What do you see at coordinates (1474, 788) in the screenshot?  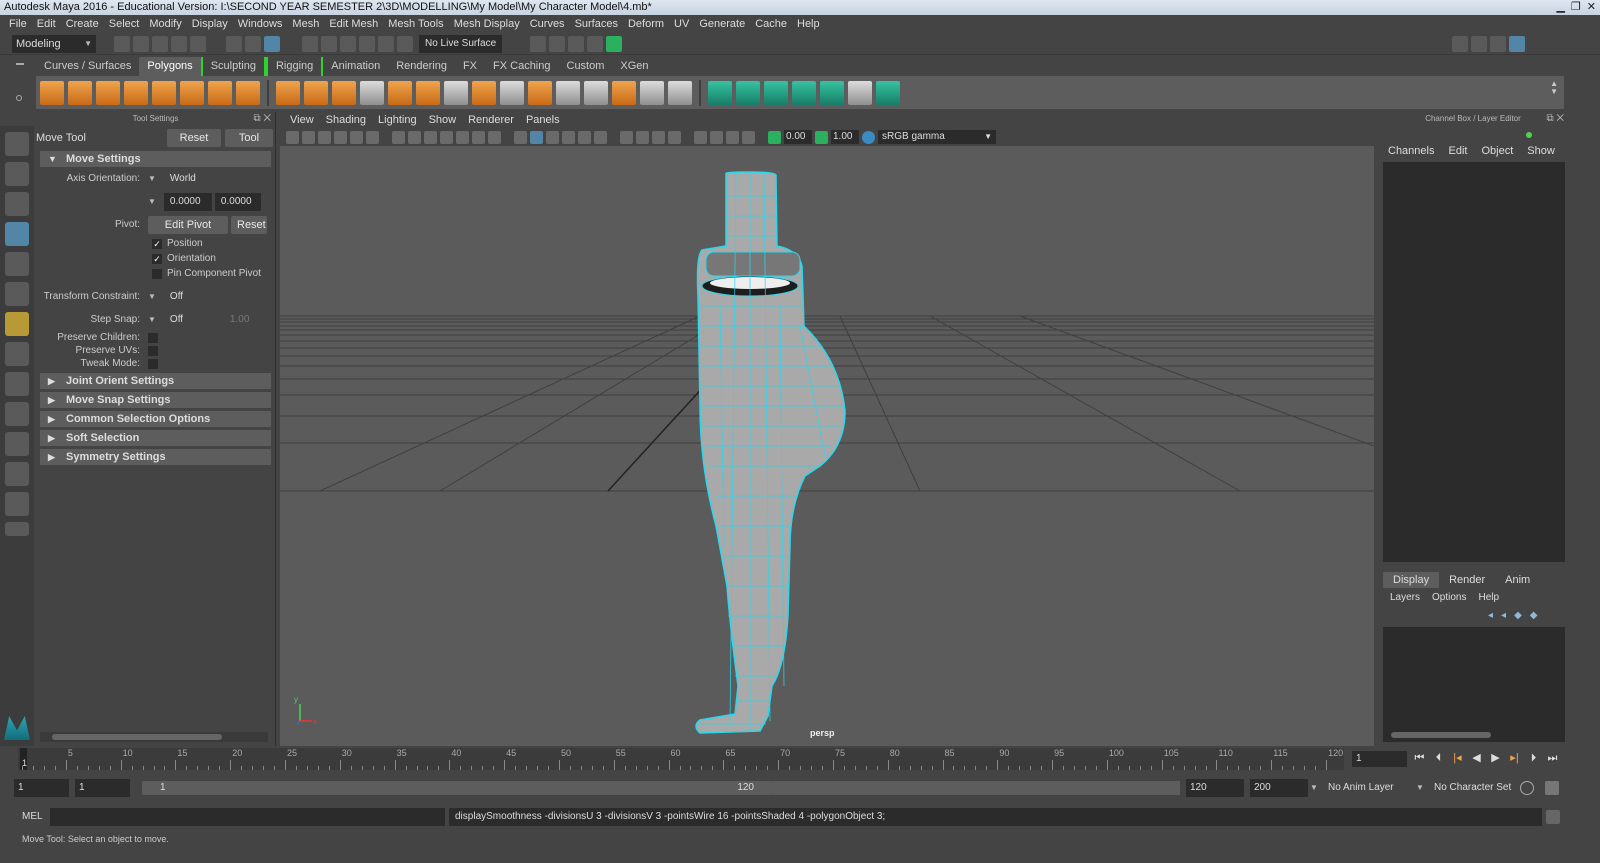 I see `character-set-dropdown: No Character Set` at bounding box center [1474, 788].